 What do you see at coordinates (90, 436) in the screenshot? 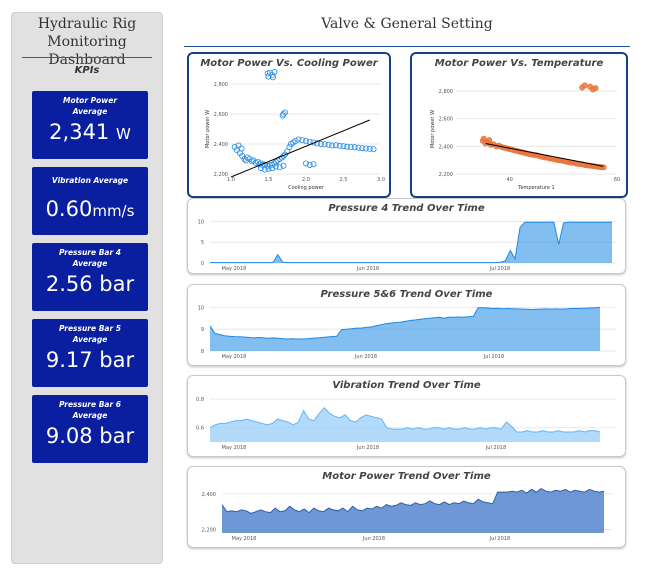
I see `kpi-value: 9.08 bar` at bounding box center [90, 436].